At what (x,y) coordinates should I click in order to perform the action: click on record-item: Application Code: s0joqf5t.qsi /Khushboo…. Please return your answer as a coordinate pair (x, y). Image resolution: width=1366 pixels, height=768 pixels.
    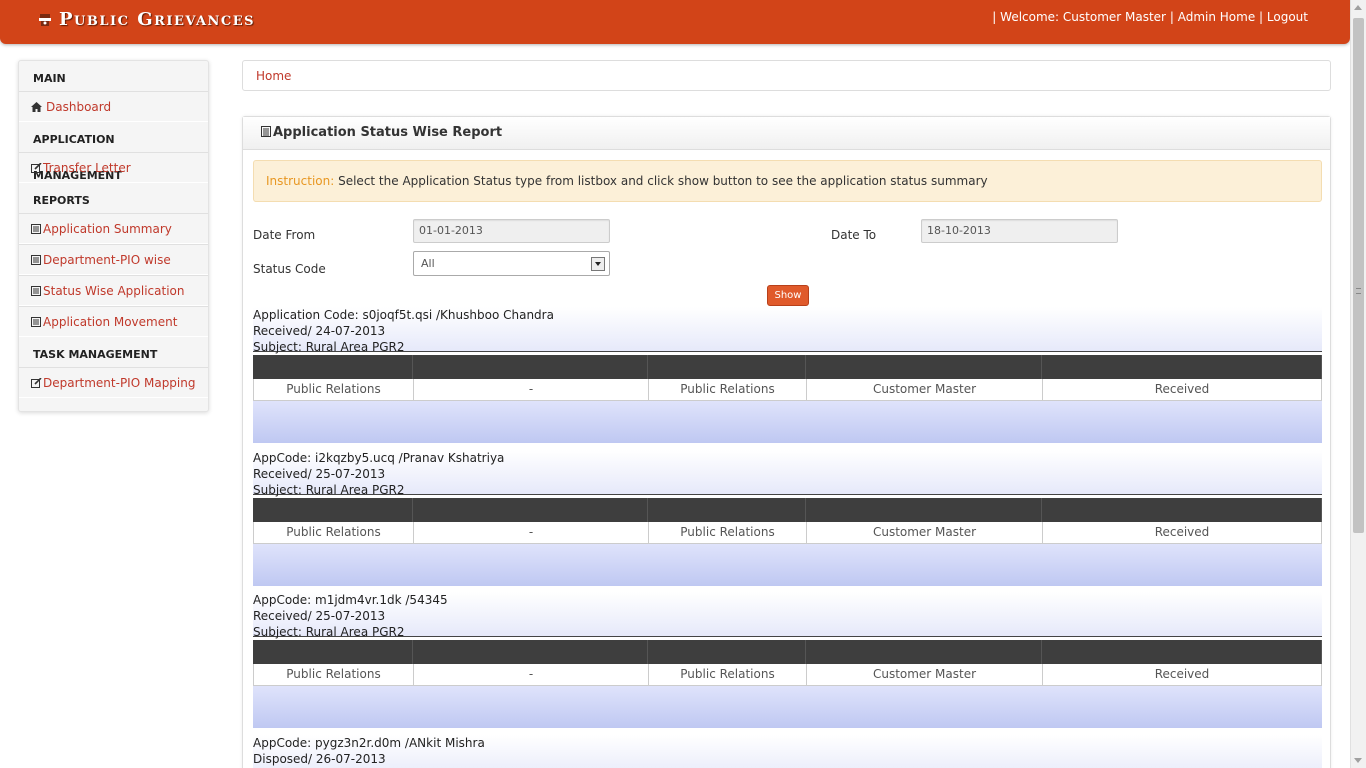
    Looking at the image, I should click on (787, 375).